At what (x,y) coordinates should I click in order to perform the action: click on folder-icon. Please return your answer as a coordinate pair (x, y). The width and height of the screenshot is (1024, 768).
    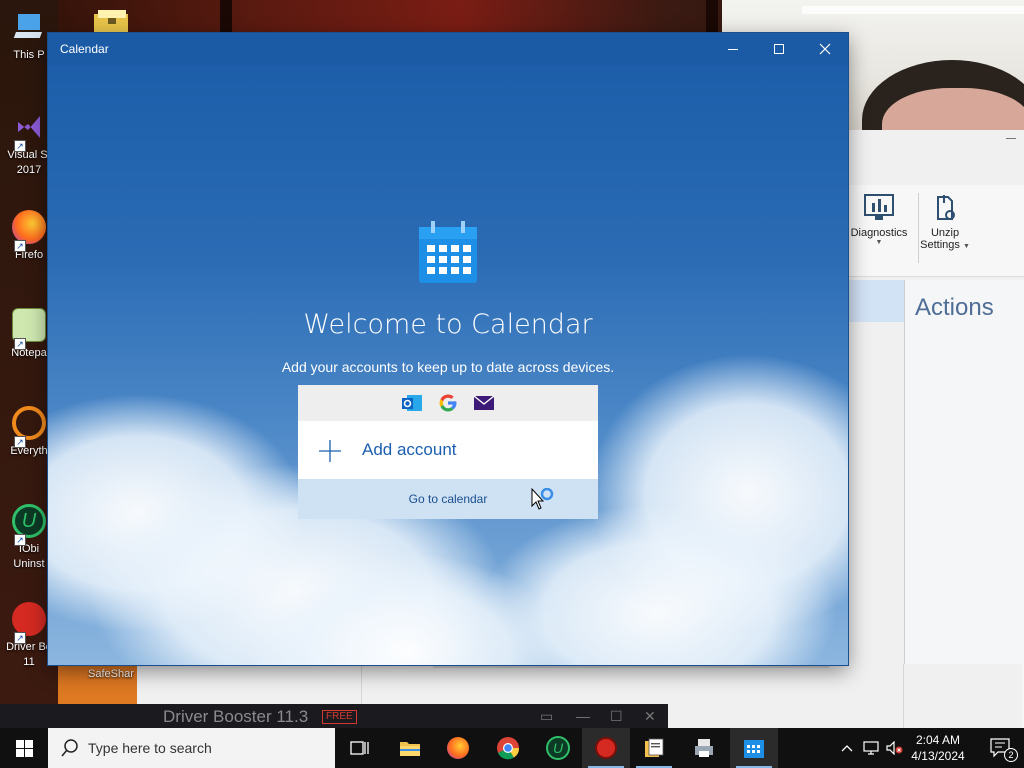
    Looking at the image, I should click on (410, 749).